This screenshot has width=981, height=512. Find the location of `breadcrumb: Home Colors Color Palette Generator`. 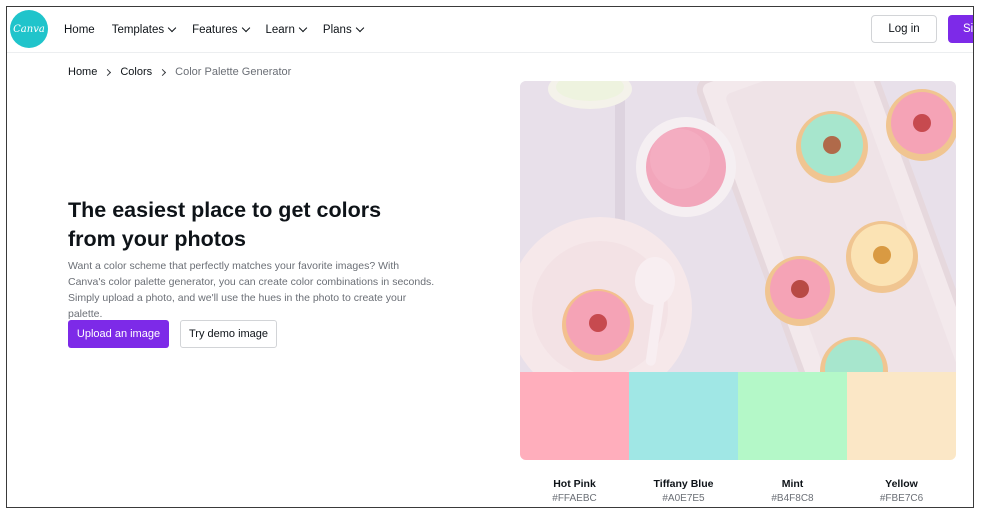

breadcrumb: Home Colors Color Palette Generator is located at coordinates (179, 72).